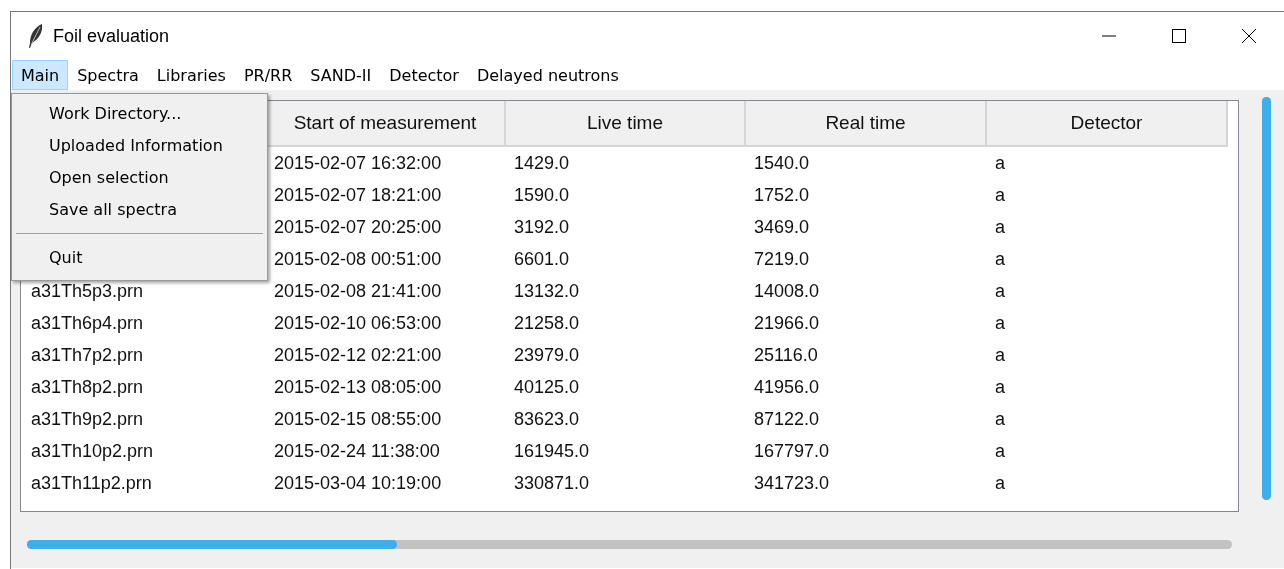 This screenshot has width=1284, height=569. Describe the element at coordinates (542, 195) in the screenshot. I see `table-cell-text: 1590.0` at that location.